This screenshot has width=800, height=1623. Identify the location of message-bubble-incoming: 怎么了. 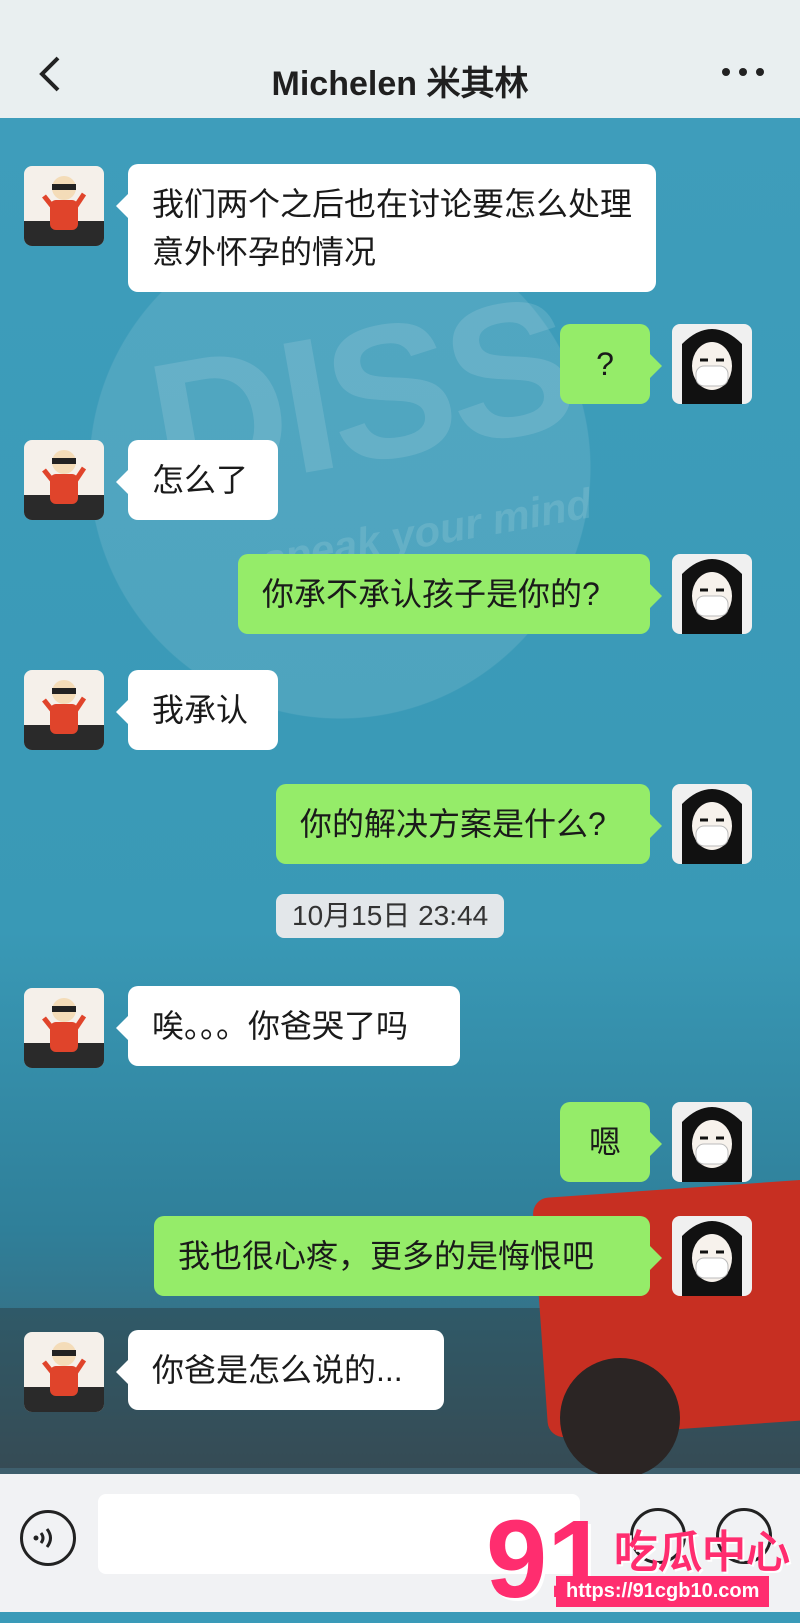
(197, 480).